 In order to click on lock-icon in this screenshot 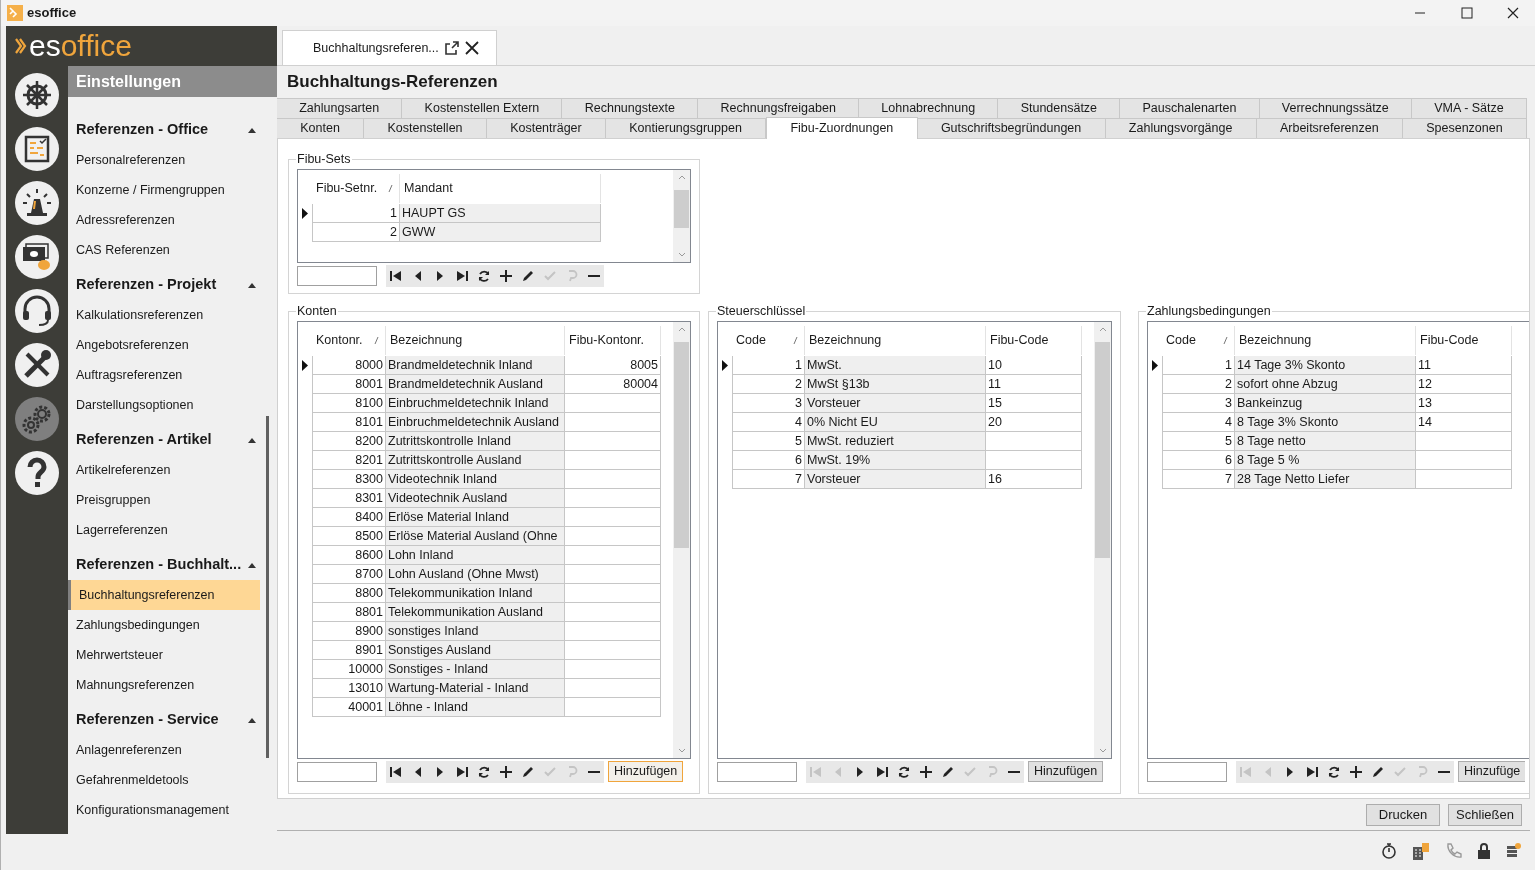, I will do `click(1484, 850)`.